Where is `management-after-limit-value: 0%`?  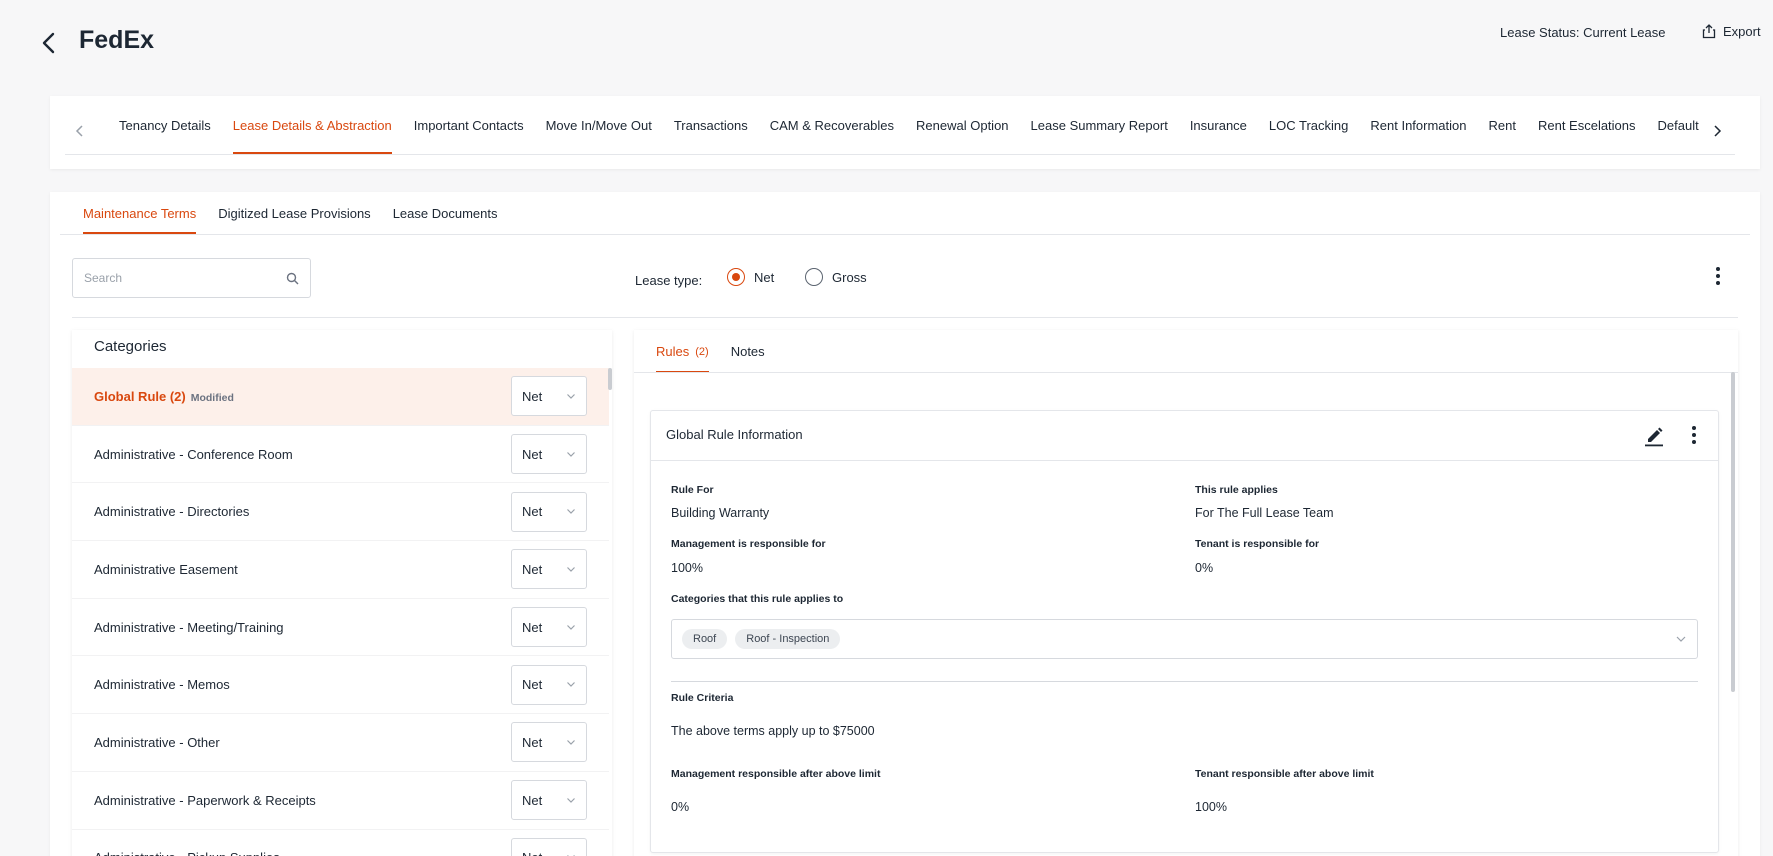
management-after-limit-value: 0% is located at coordinates (680, 807).